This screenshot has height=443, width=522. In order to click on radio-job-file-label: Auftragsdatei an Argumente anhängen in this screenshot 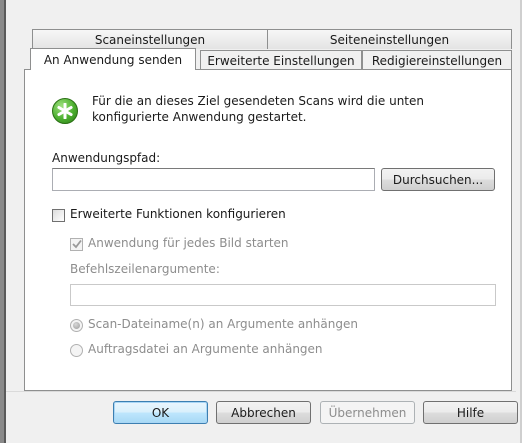, I will do `click(205, 349)`.